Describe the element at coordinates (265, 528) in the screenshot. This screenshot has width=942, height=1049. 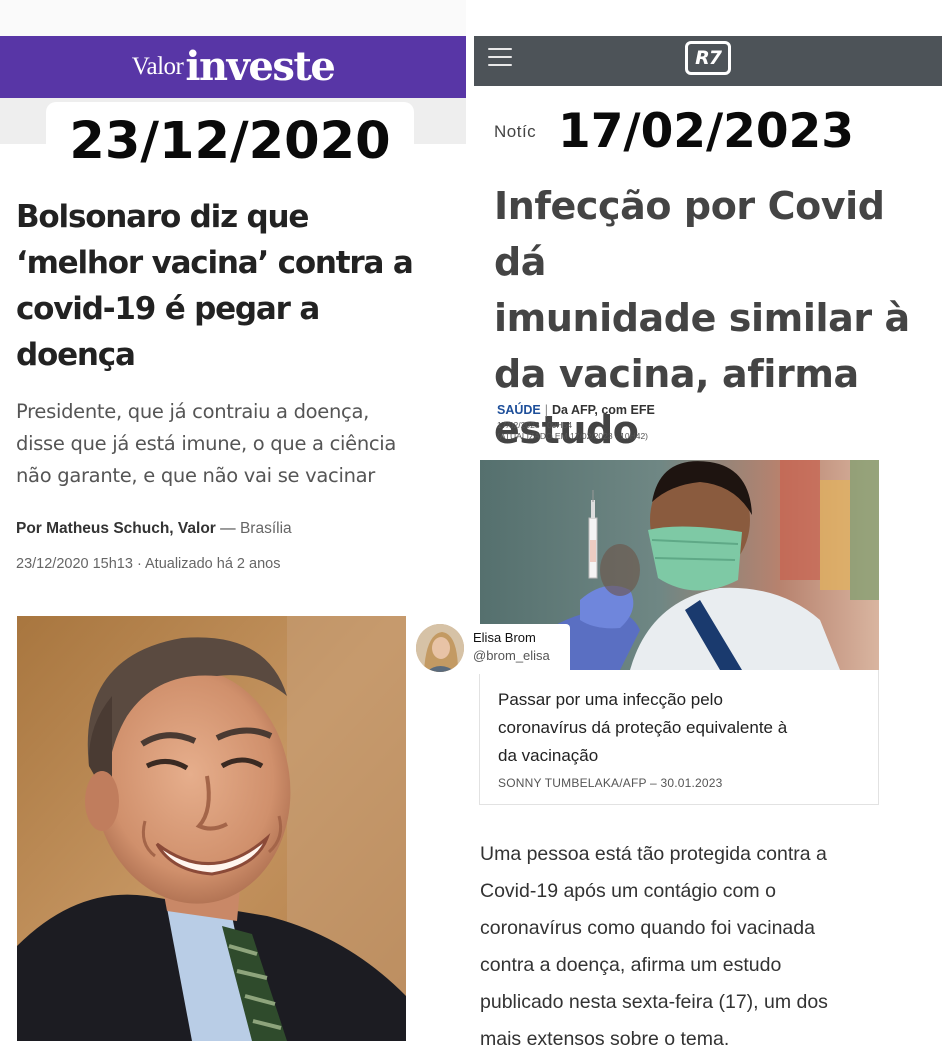
I see `byline-location: Brasília` at that location.